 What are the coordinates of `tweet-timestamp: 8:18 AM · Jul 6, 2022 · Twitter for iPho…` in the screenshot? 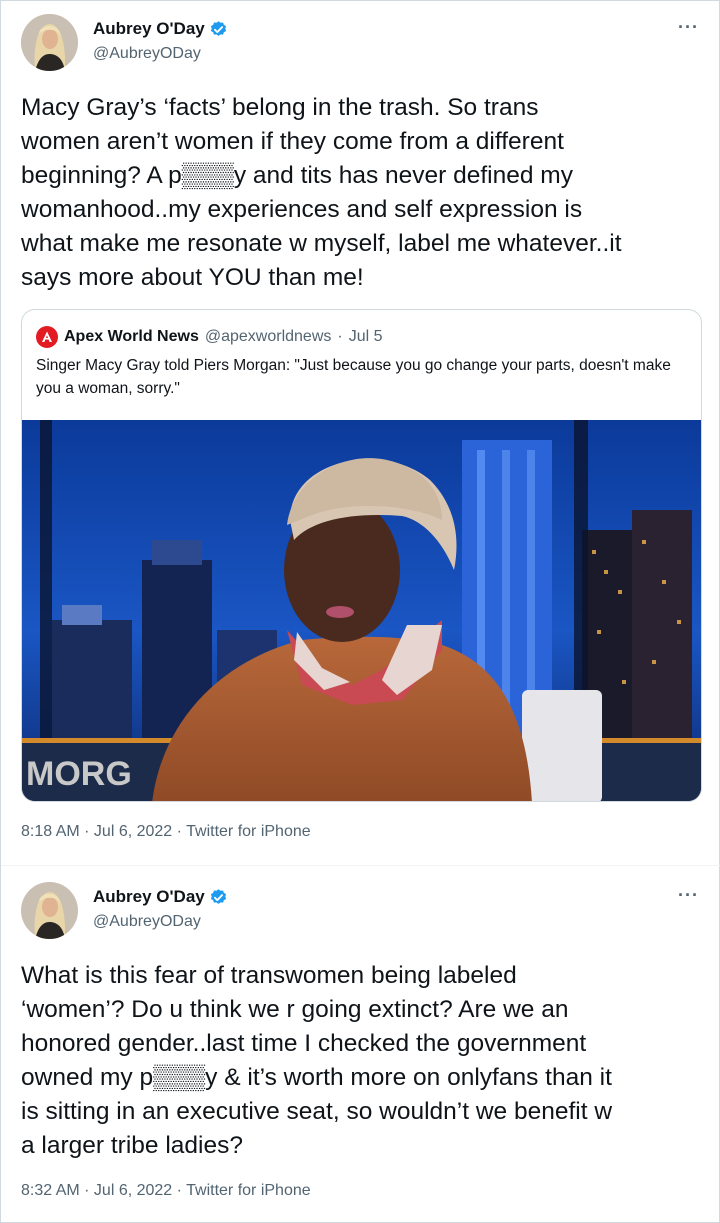 It's located at (166, 832).